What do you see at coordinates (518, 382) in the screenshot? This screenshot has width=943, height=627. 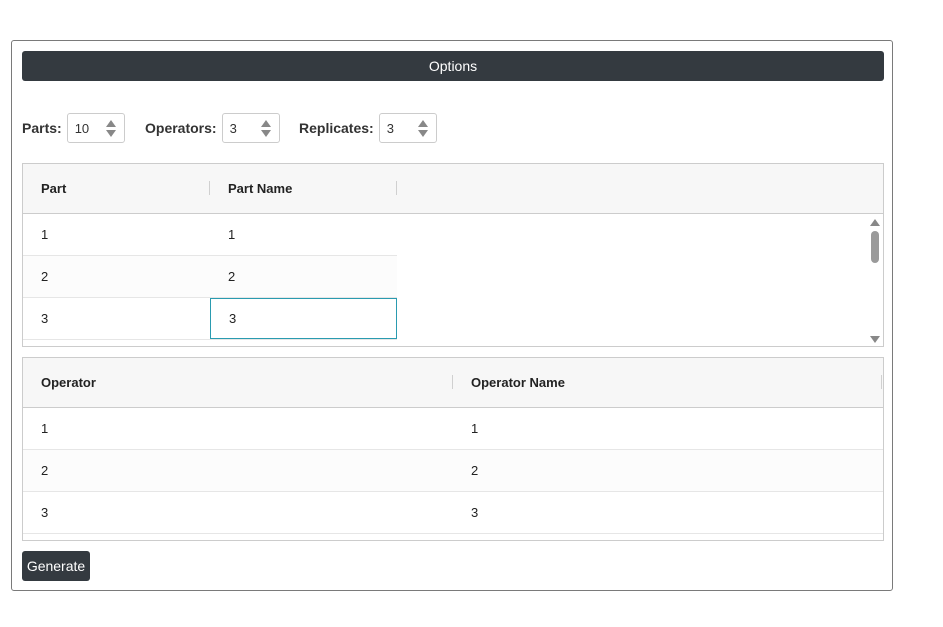 I see `column-header-operator-name: Operator Name` at bounding box center [518, 382].